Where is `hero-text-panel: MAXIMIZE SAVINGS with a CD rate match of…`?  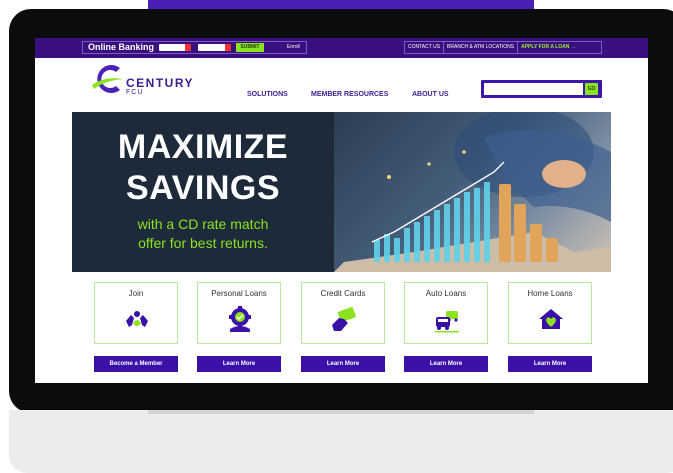
hero-text-panel: MAXIMIZE SAVINGS with a CD rate match of… is located at coordinates (203, 192).